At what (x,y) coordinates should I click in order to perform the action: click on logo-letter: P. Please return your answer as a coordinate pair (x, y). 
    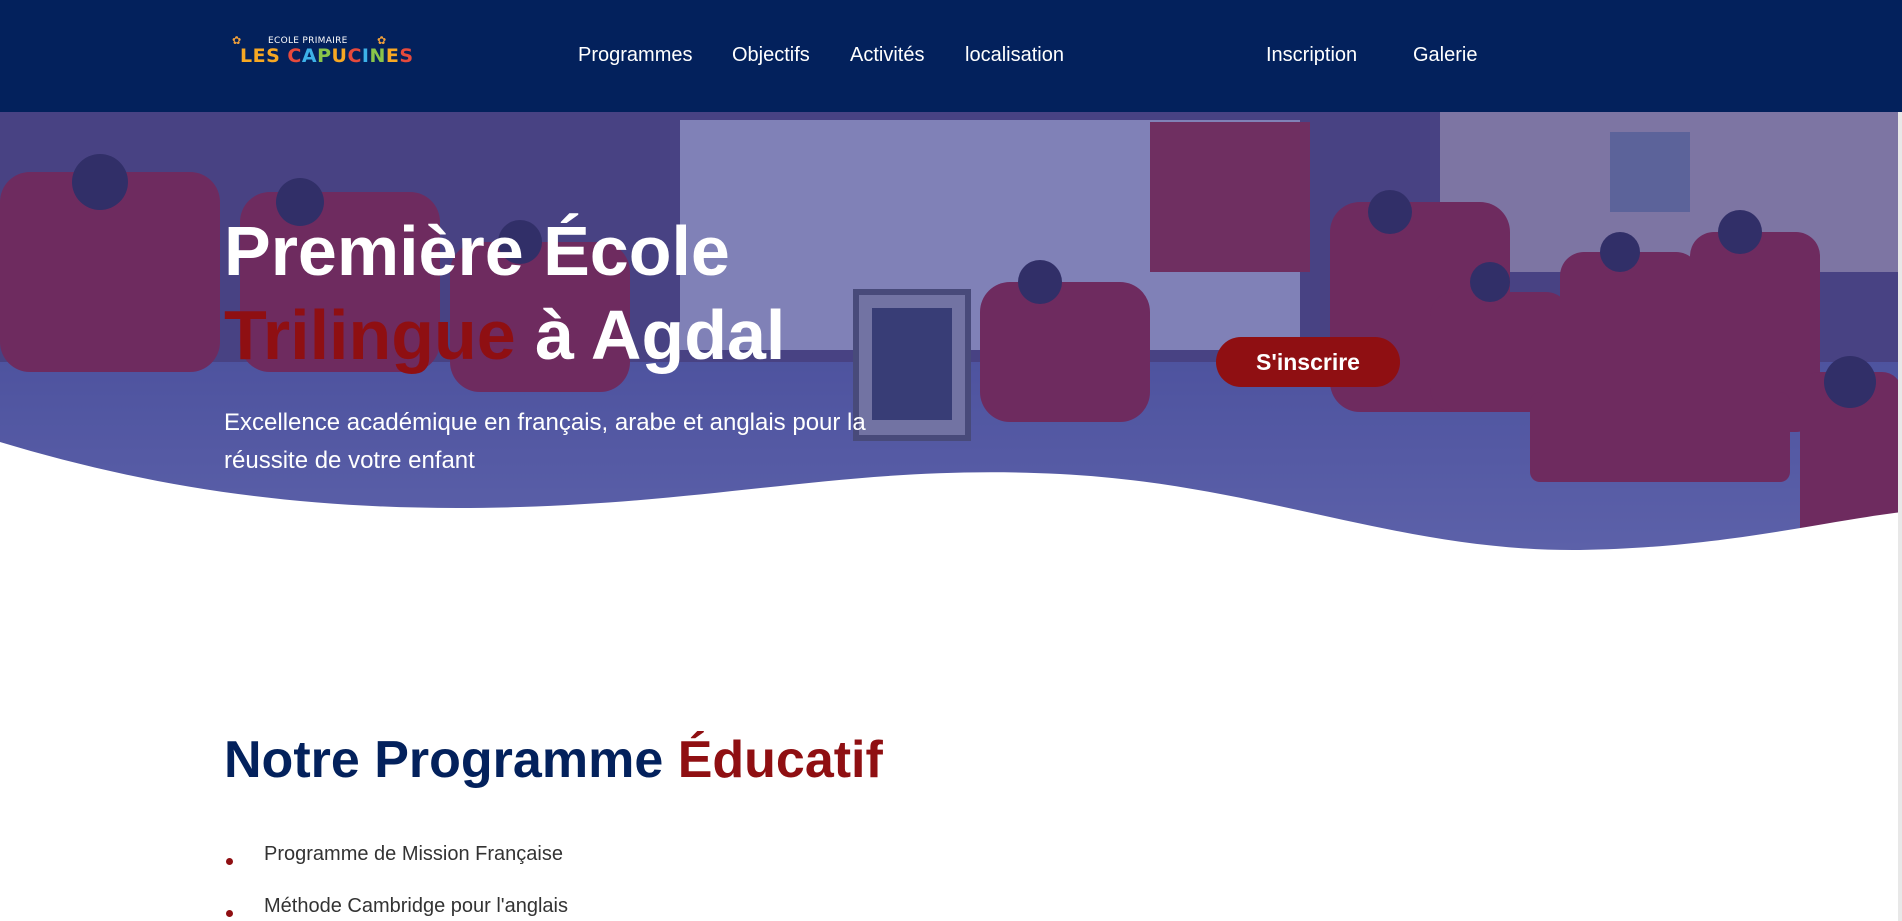
    Looking at the image, I should click on (324, 56).